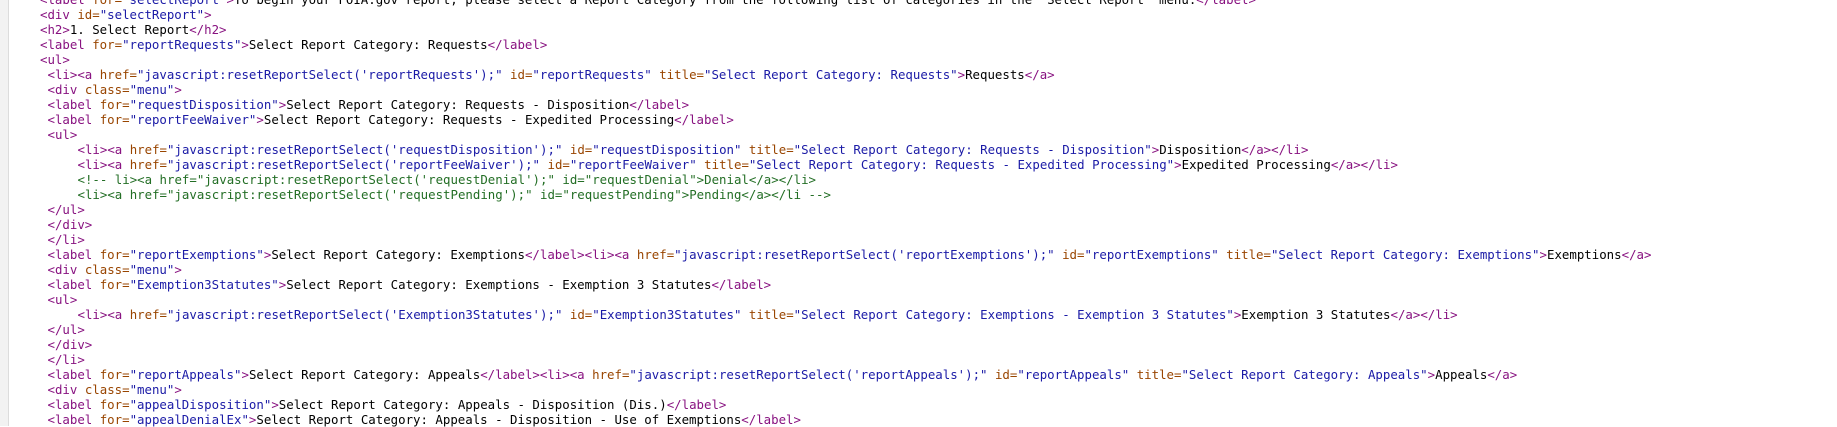  What do you see at coordinates (182, 44) in the screenshot?
I see `attribute-value: "reportRequests"` at bounding box center [182, 44].